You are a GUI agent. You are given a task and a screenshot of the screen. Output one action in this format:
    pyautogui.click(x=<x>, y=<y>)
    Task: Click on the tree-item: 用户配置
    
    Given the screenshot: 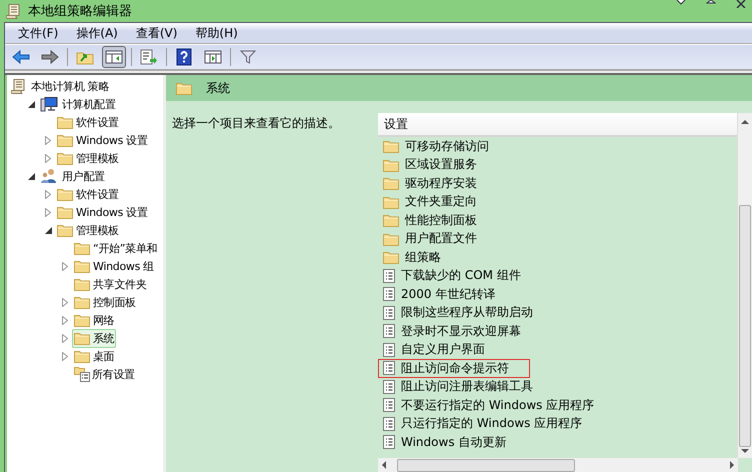 What is the action you would take?
    pyautogui.click(x=72, y=176)
    